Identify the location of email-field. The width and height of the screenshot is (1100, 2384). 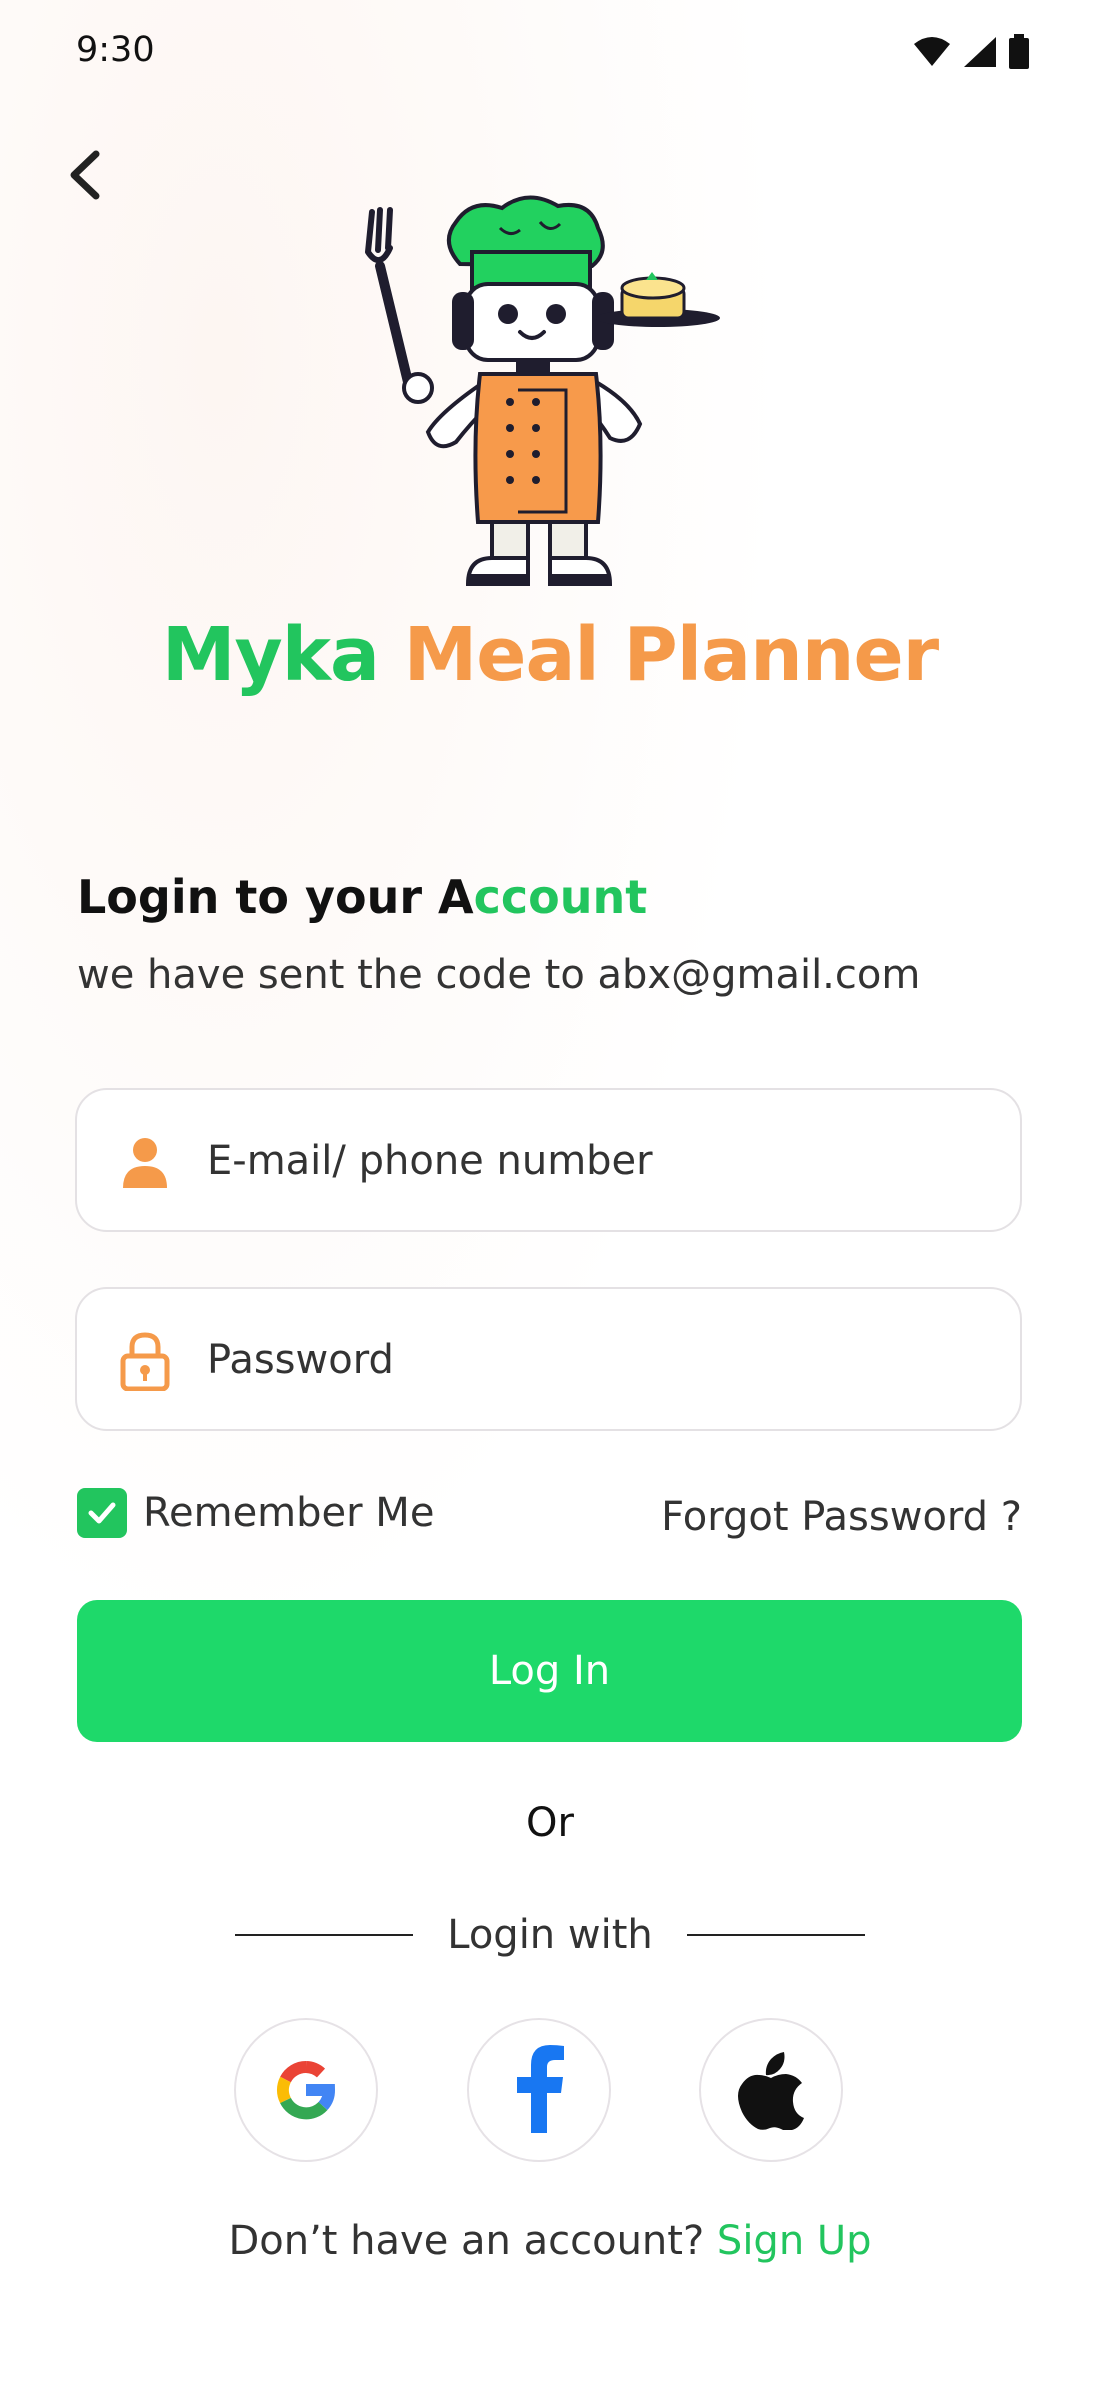
(548, 1160).